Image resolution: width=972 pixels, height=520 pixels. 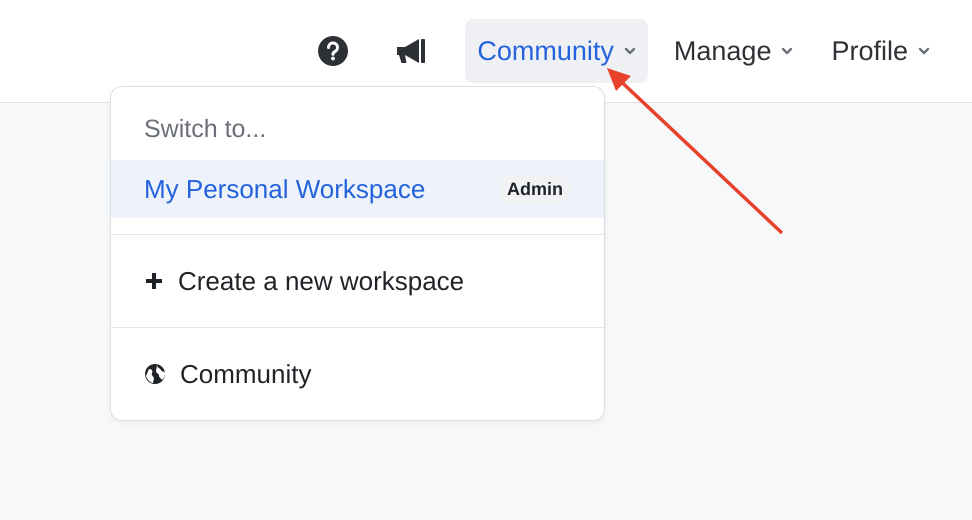 What do you see at coordinates (535, 189) in the screenshot?
I see `role-badge: Admin` at bounding box center [535, 189].